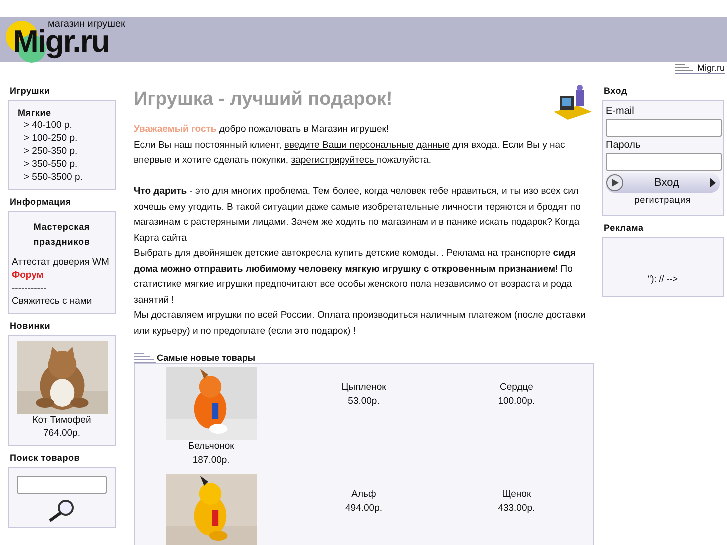 The image size is (727, 545). I want to click on price-range-link: > 550-3500 р., so click(62, 177).